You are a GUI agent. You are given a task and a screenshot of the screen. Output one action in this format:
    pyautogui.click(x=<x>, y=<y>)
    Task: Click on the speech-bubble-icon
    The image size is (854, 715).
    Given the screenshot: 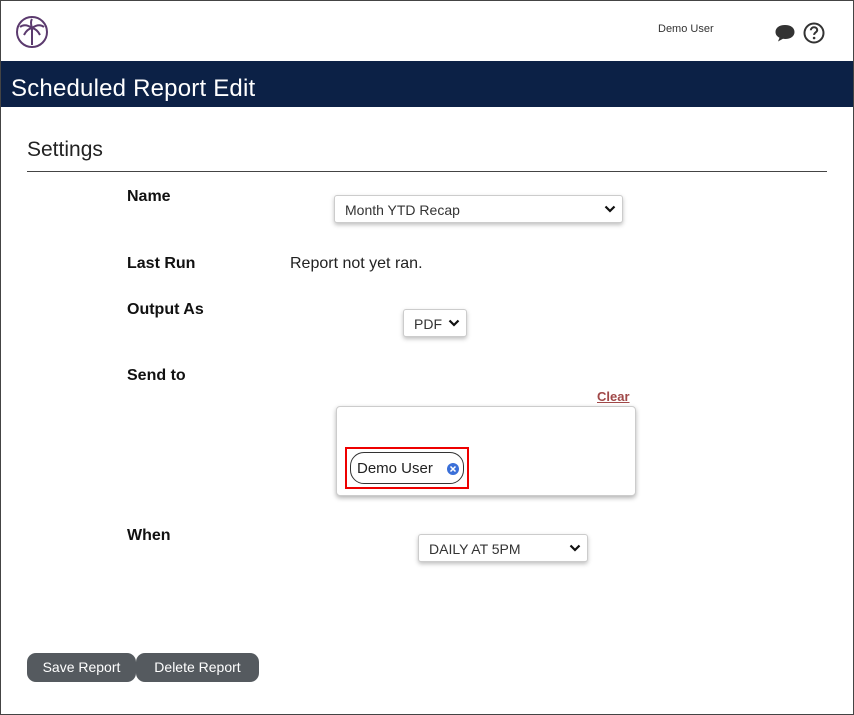 What is the action you would take?
    pyautogui.click(x=785, y=33)
    